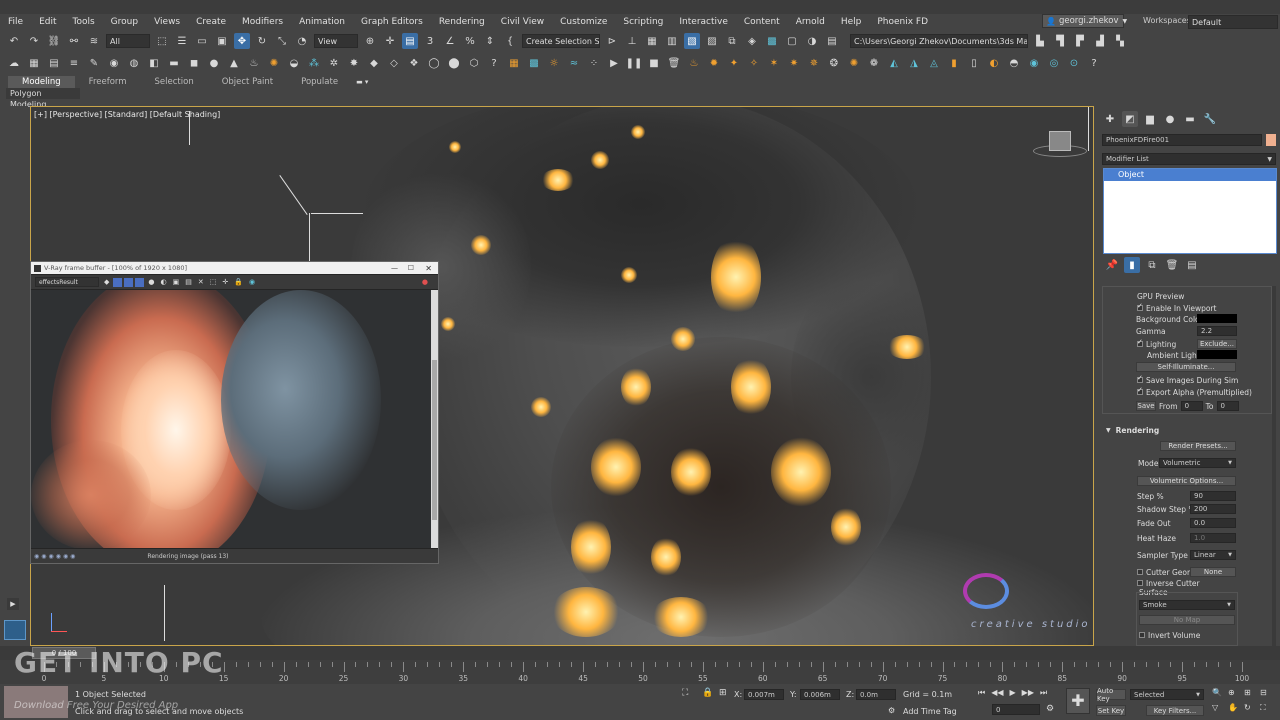 The image size is (1280, 720). What do you see at coordinates (425, 282) in the screenshot?
I see `vfb-stop-icon: ●` at bounding box center [425, 282].